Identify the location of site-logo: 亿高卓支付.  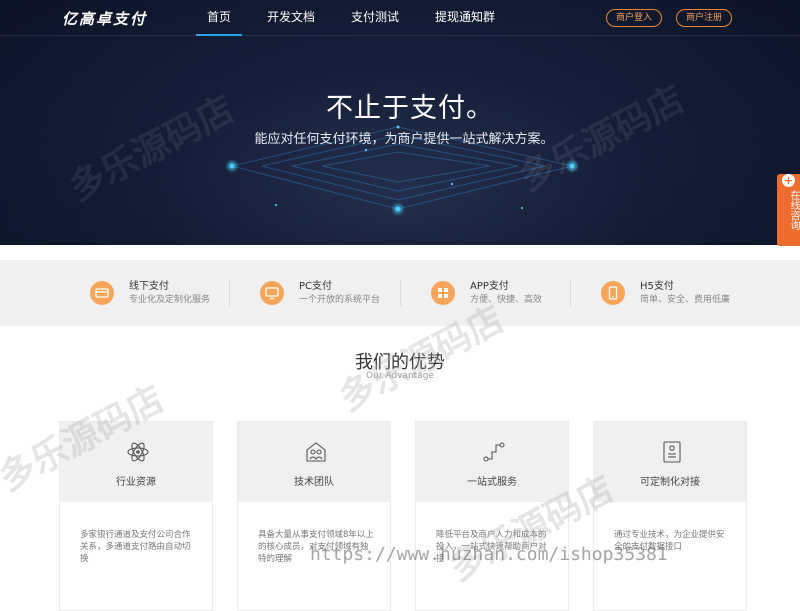
(104, 18).